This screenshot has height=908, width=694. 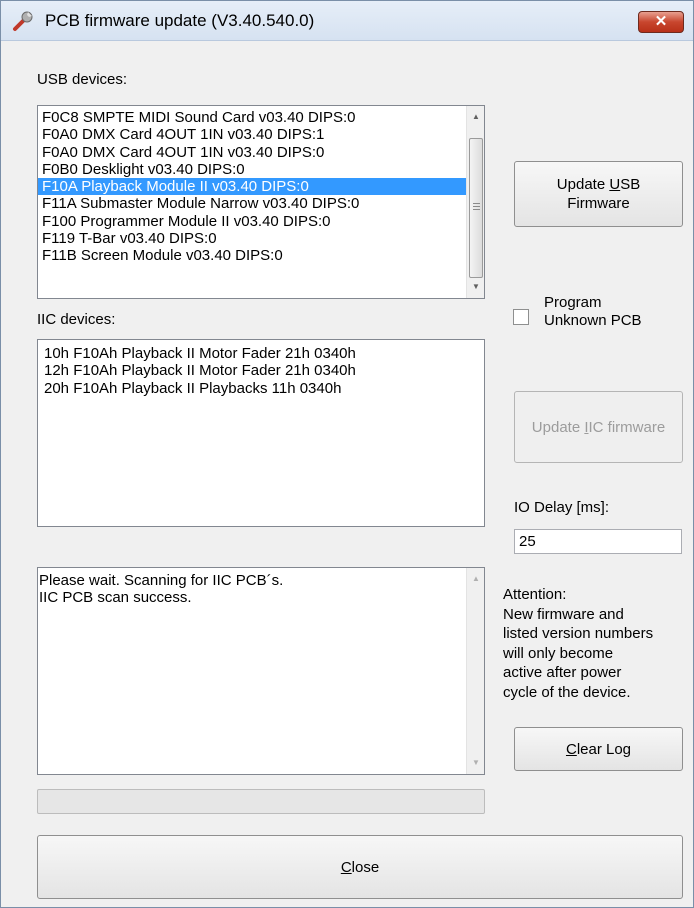 I want to click on window-title: PCB firmware update (V3.40.540.0), so click(x=180, y=20).